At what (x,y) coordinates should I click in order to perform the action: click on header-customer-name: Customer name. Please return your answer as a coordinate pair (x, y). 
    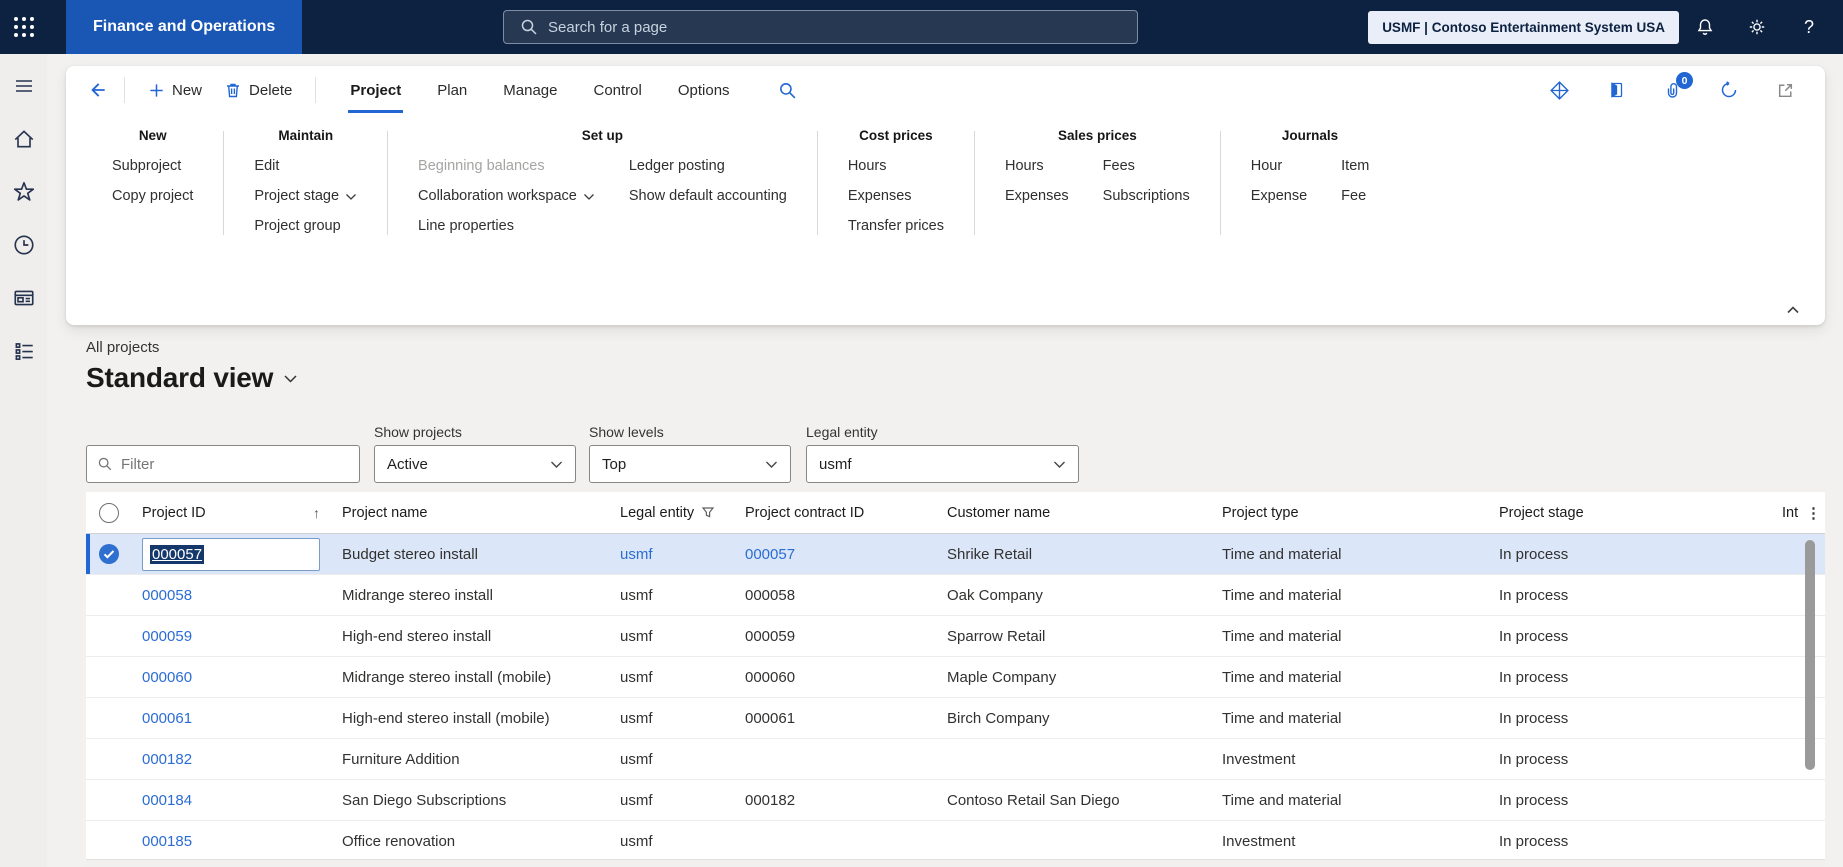
    Looking at the image, I should click on (1074, 512).